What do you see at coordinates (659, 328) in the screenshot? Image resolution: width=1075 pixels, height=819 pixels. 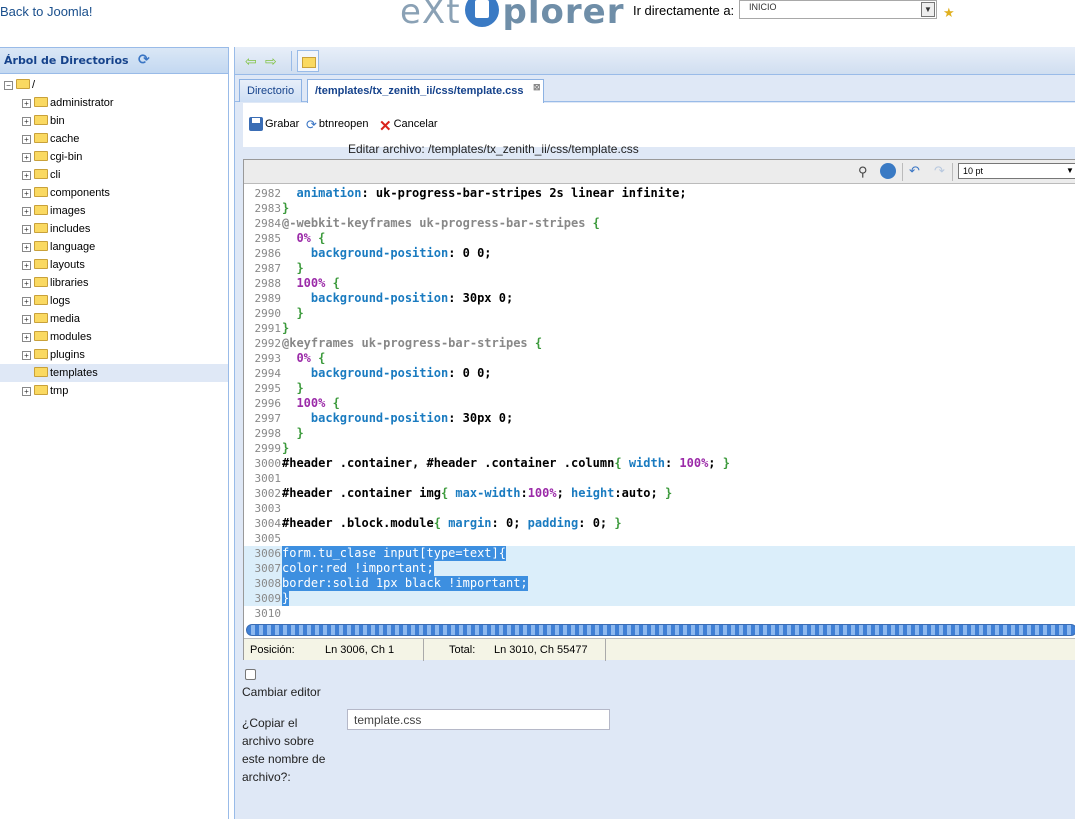 I see `code-line: 2991}` at bounding box center [659, 328].